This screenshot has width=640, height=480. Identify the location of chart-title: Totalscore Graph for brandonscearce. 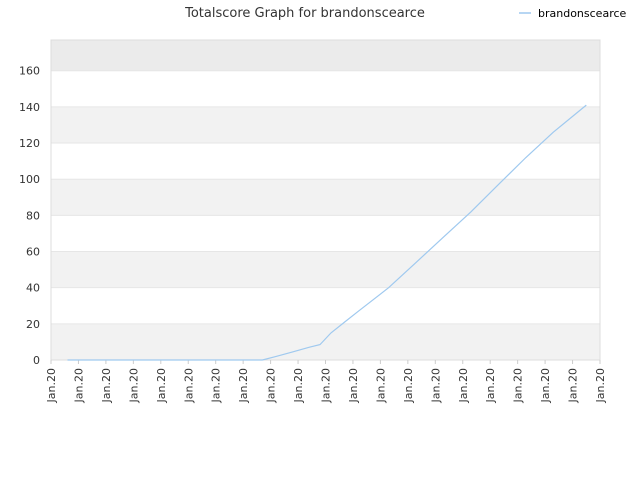
(304, 13).